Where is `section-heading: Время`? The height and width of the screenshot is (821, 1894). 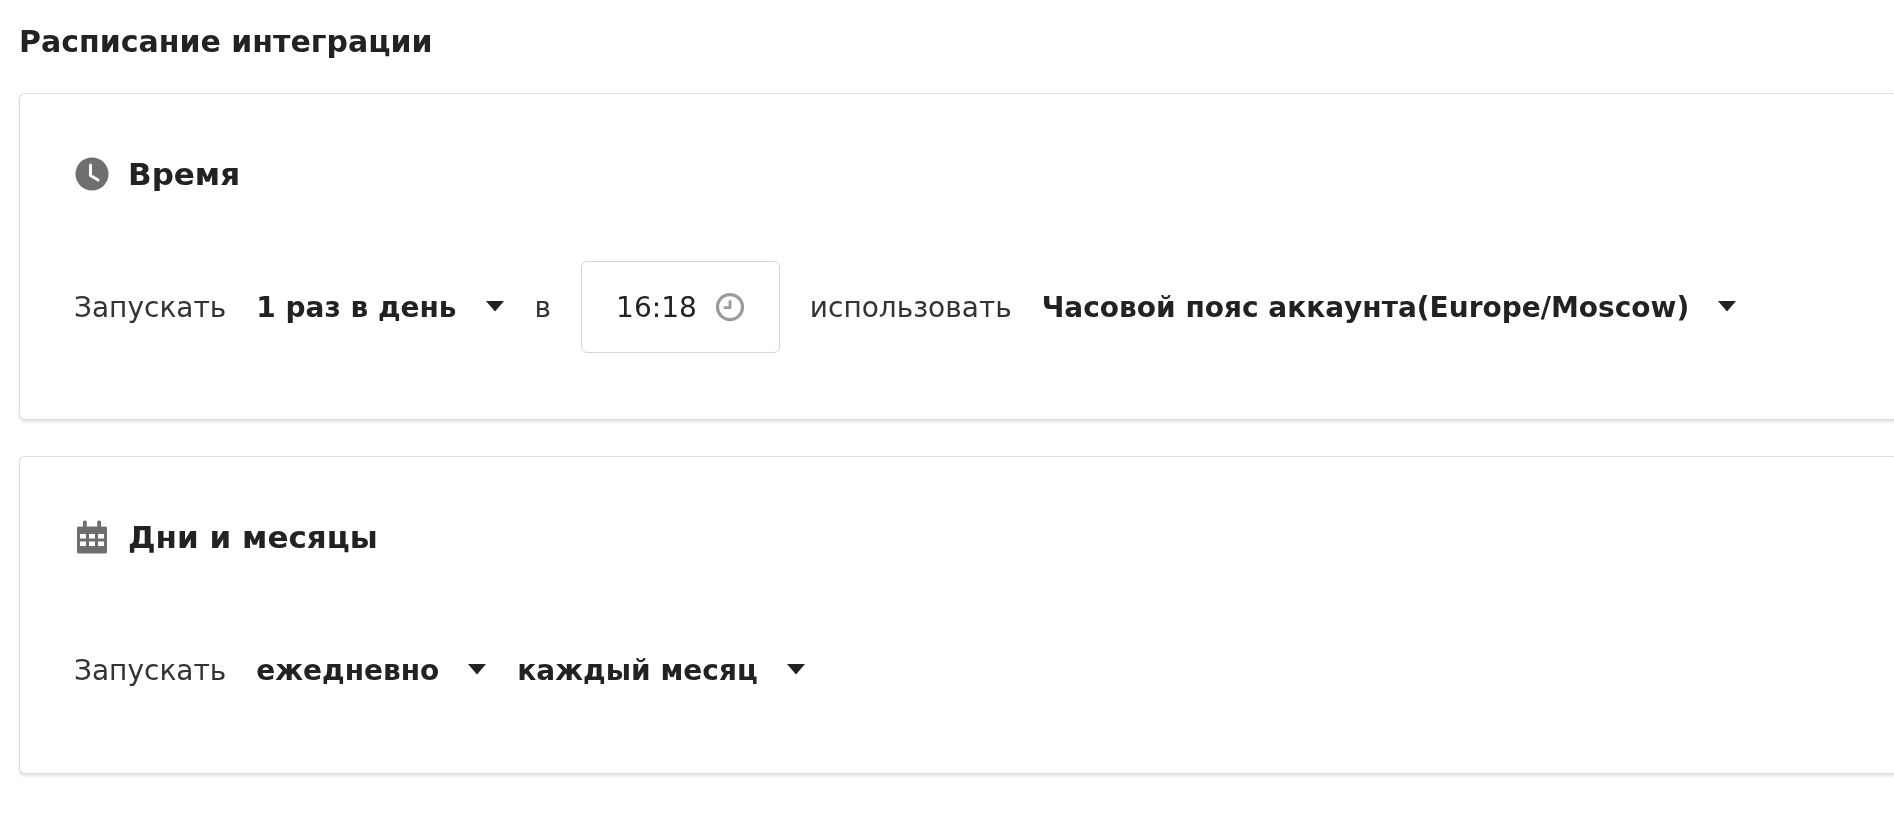
section-heading: Время is located at coordinates (184, 174).